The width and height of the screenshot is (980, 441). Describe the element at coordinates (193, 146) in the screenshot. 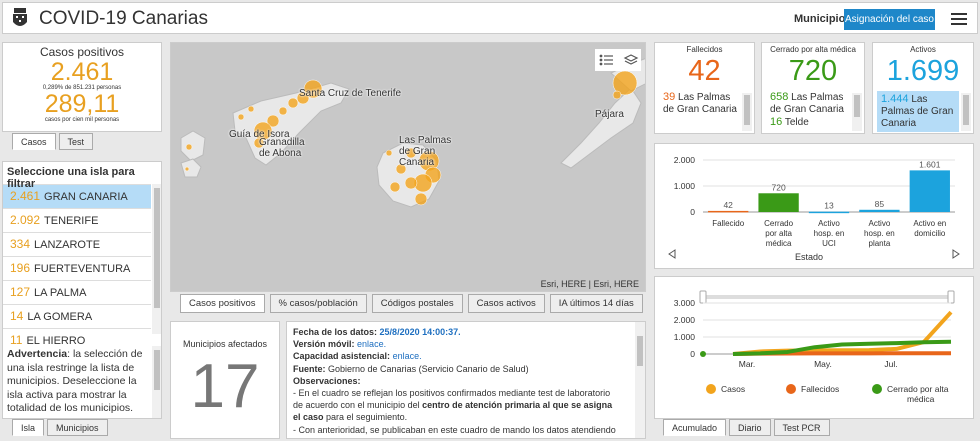

I see `island-la-palma` at that location.